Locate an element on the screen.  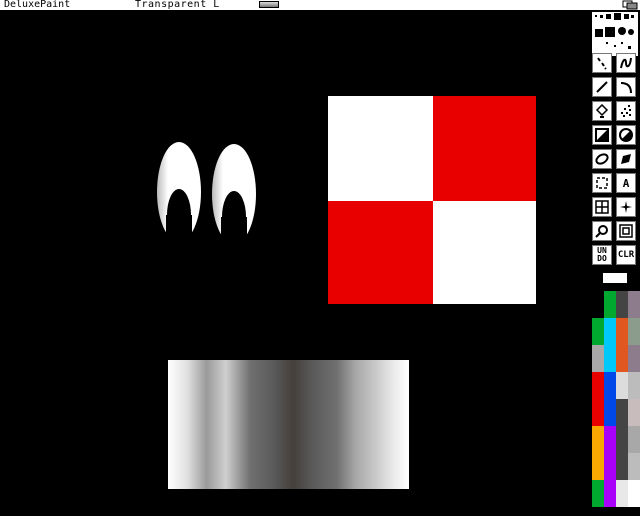
fill-bucket-icon is located at coordinates (602, 111).